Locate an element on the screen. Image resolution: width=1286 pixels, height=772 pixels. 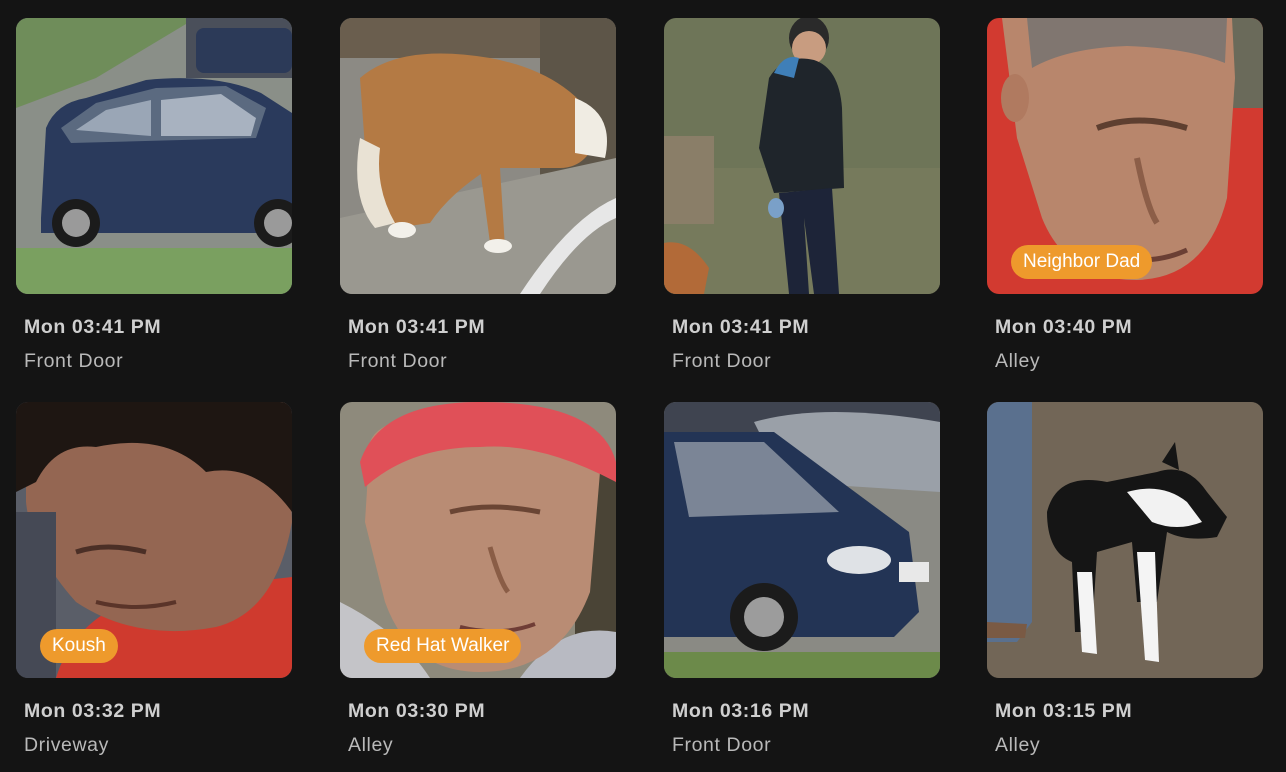
person-snapshot-image is located at coordinates (802, 156).